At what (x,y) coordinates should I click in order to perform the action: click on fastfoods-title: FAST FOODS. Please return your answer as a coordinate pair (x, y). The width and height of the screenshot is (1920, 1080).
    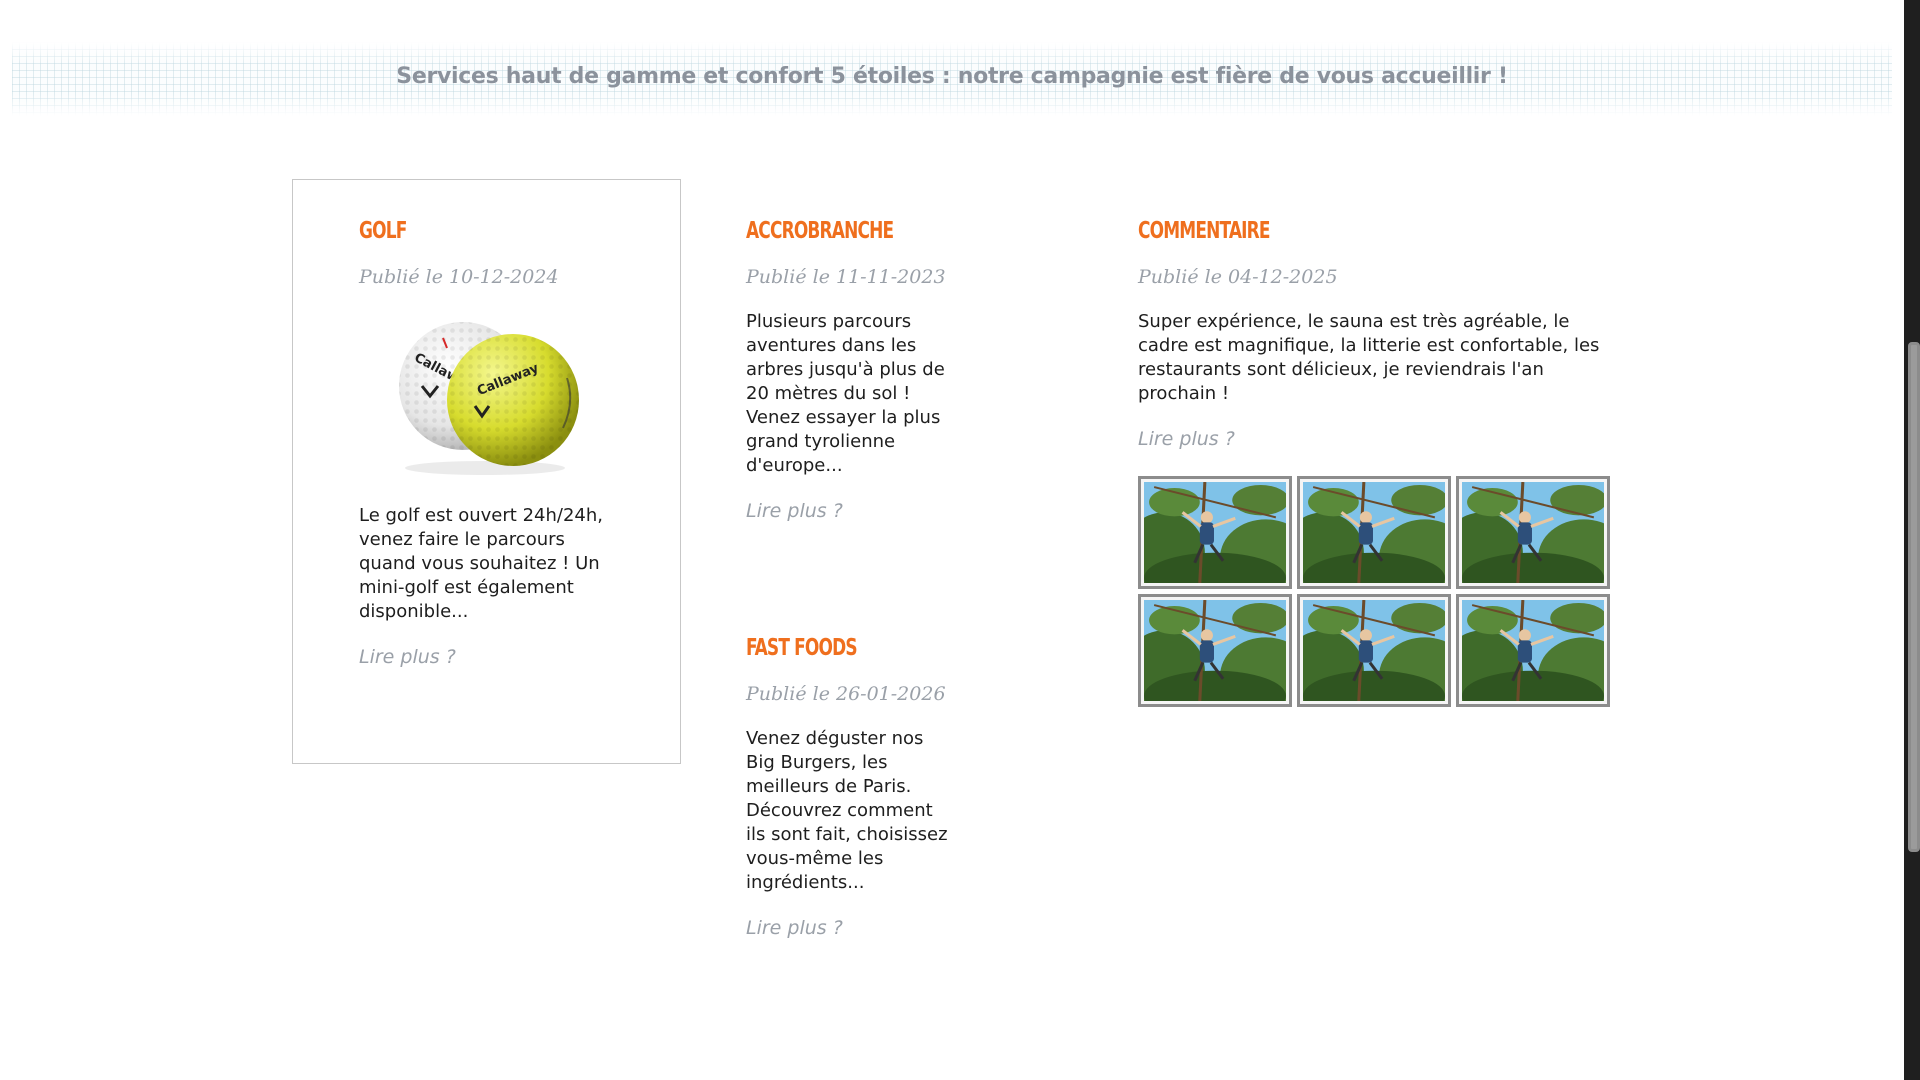
    Looking at the image, I should click on (832, 648).